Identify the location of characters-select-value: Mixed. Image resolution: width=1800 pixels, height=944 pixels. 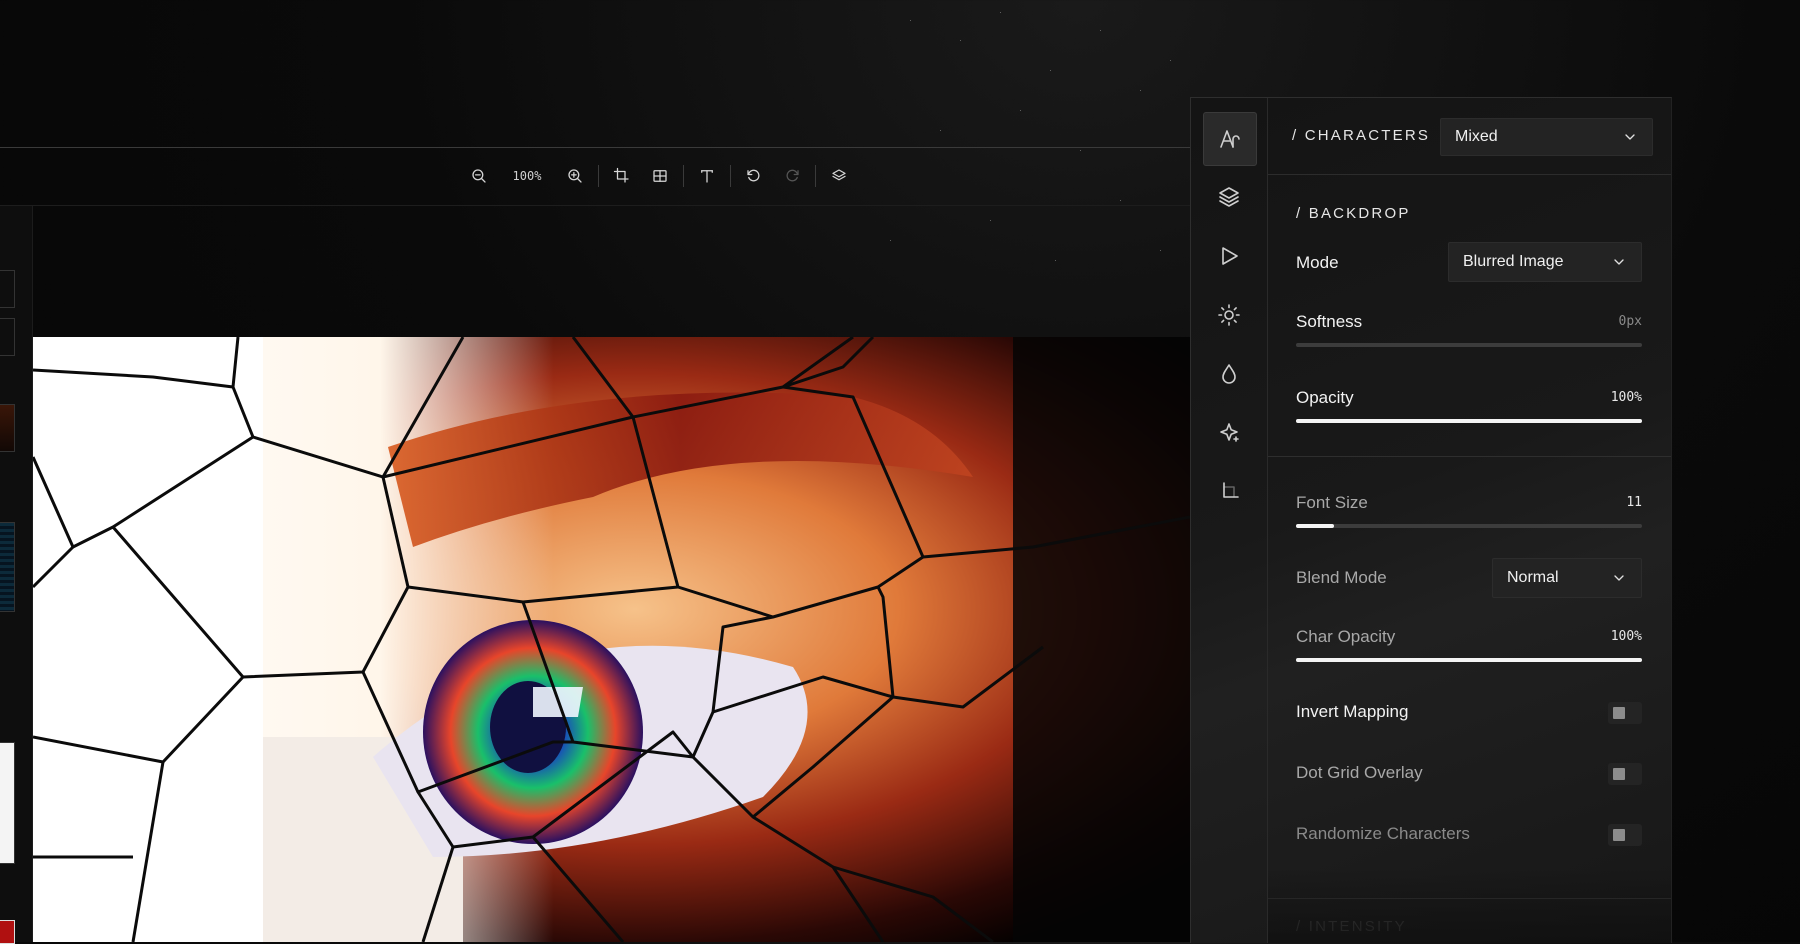
(1476, 136).